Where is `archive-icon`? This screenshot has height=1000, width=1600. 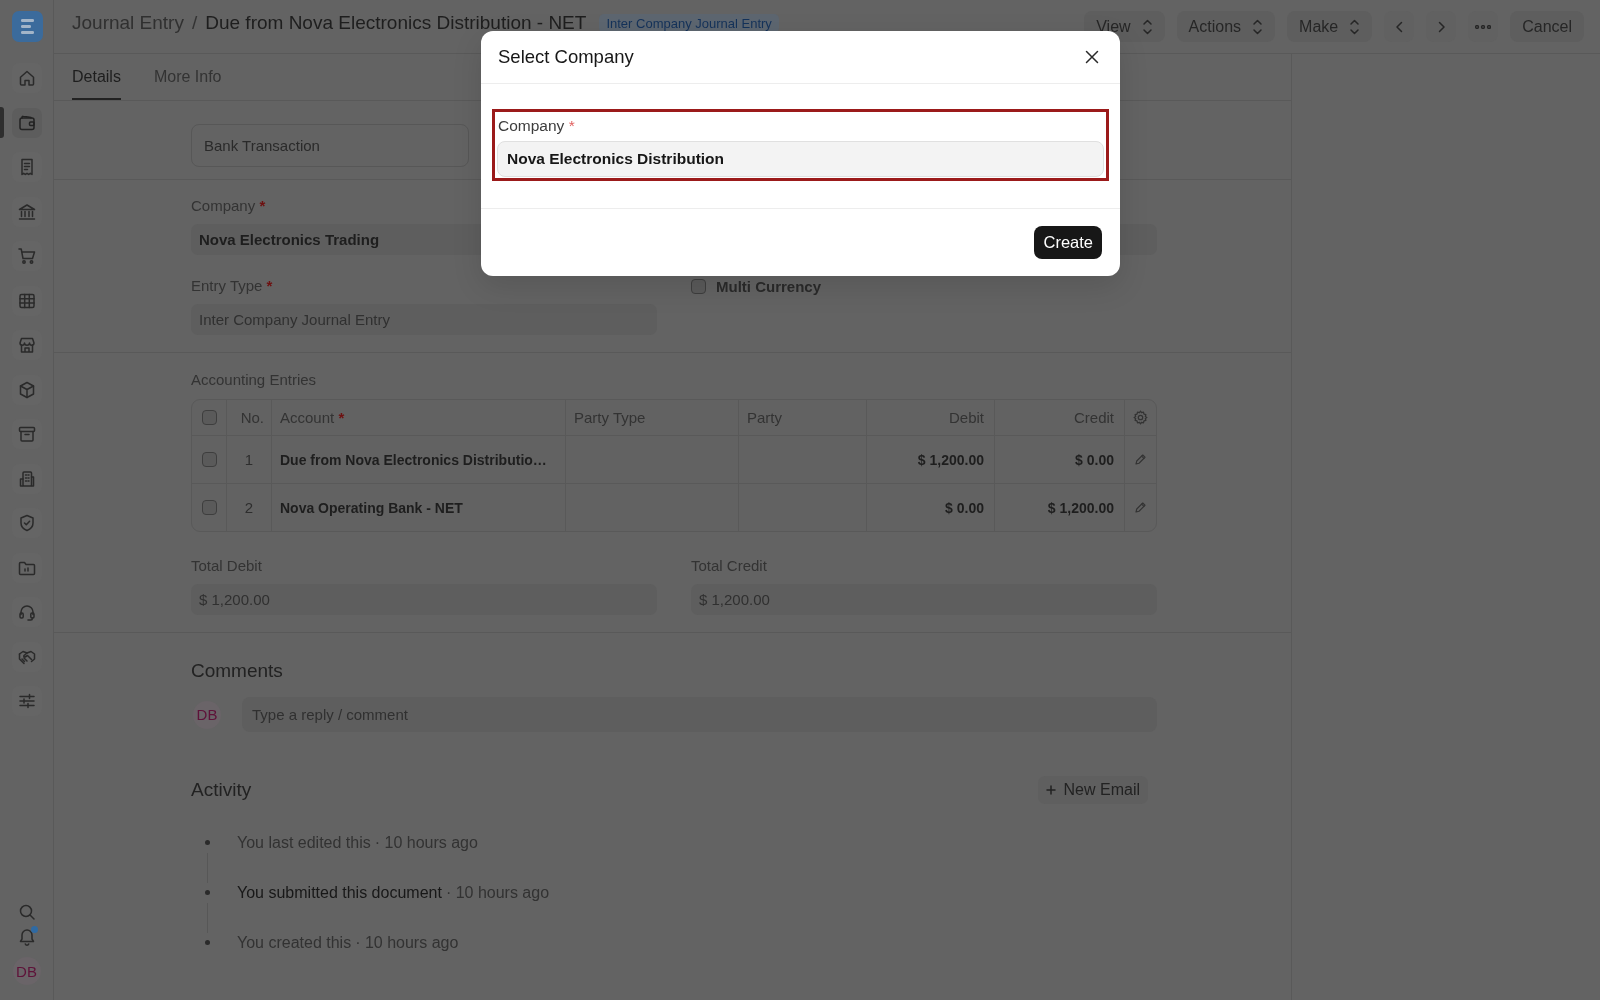 archive-icon is located at coordinates (27, 434).